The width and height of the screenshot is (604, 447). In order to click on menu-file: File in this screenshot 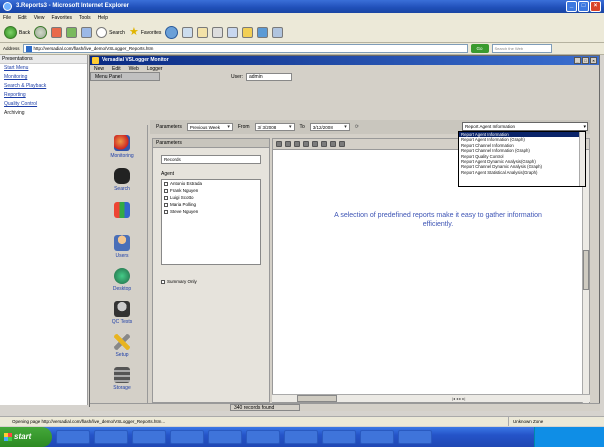, I will do `click(7, 18)`.